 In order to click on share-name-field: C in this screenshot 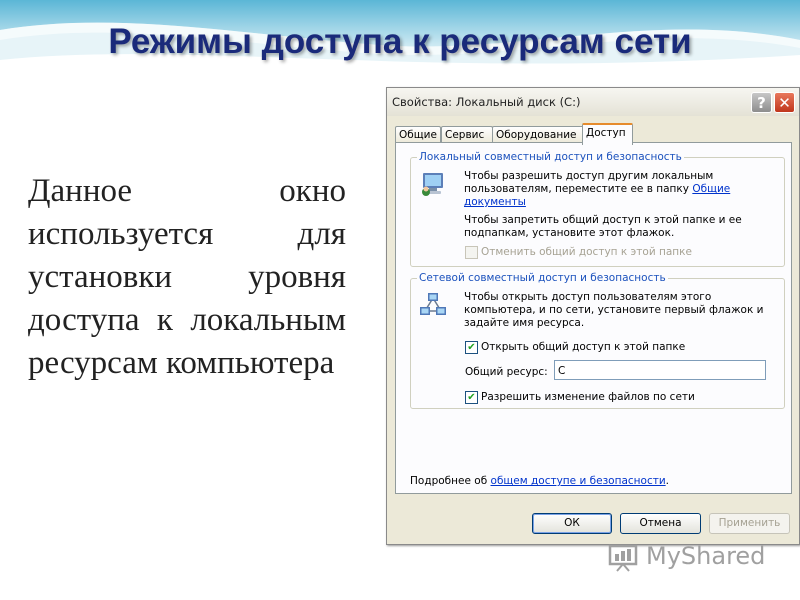, I will do `click(660, 370)`.